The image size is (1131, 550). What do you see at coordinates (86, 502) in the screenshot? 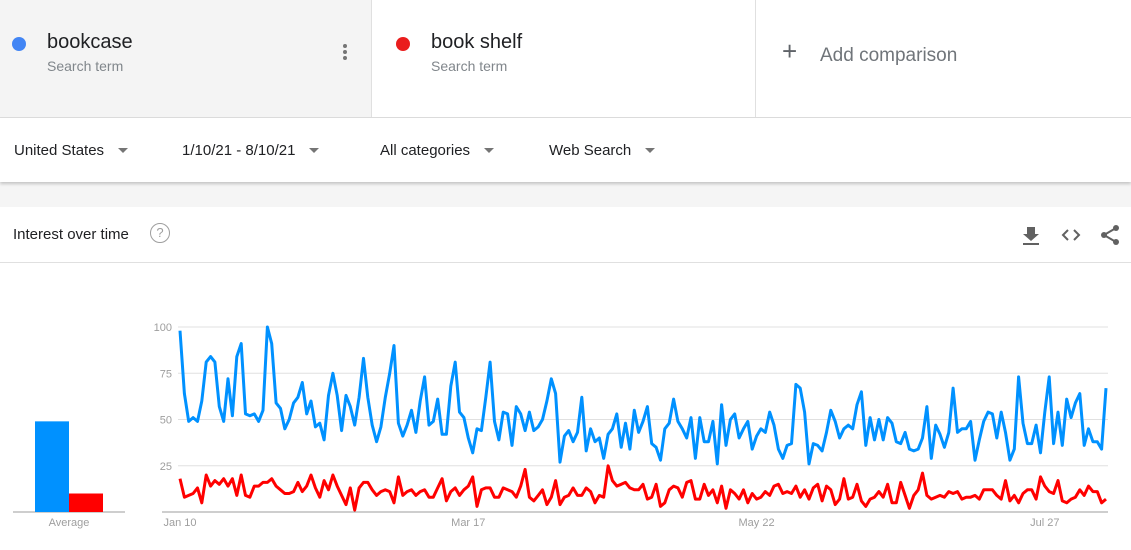
I see `avg-bar-book-shelf` at bounding box center [86, 502].